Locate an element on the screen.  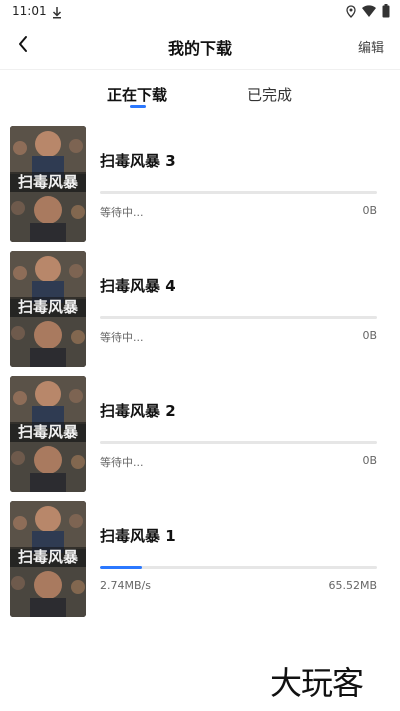
page-title: 我的下载 is located at coordinates (199, 48).